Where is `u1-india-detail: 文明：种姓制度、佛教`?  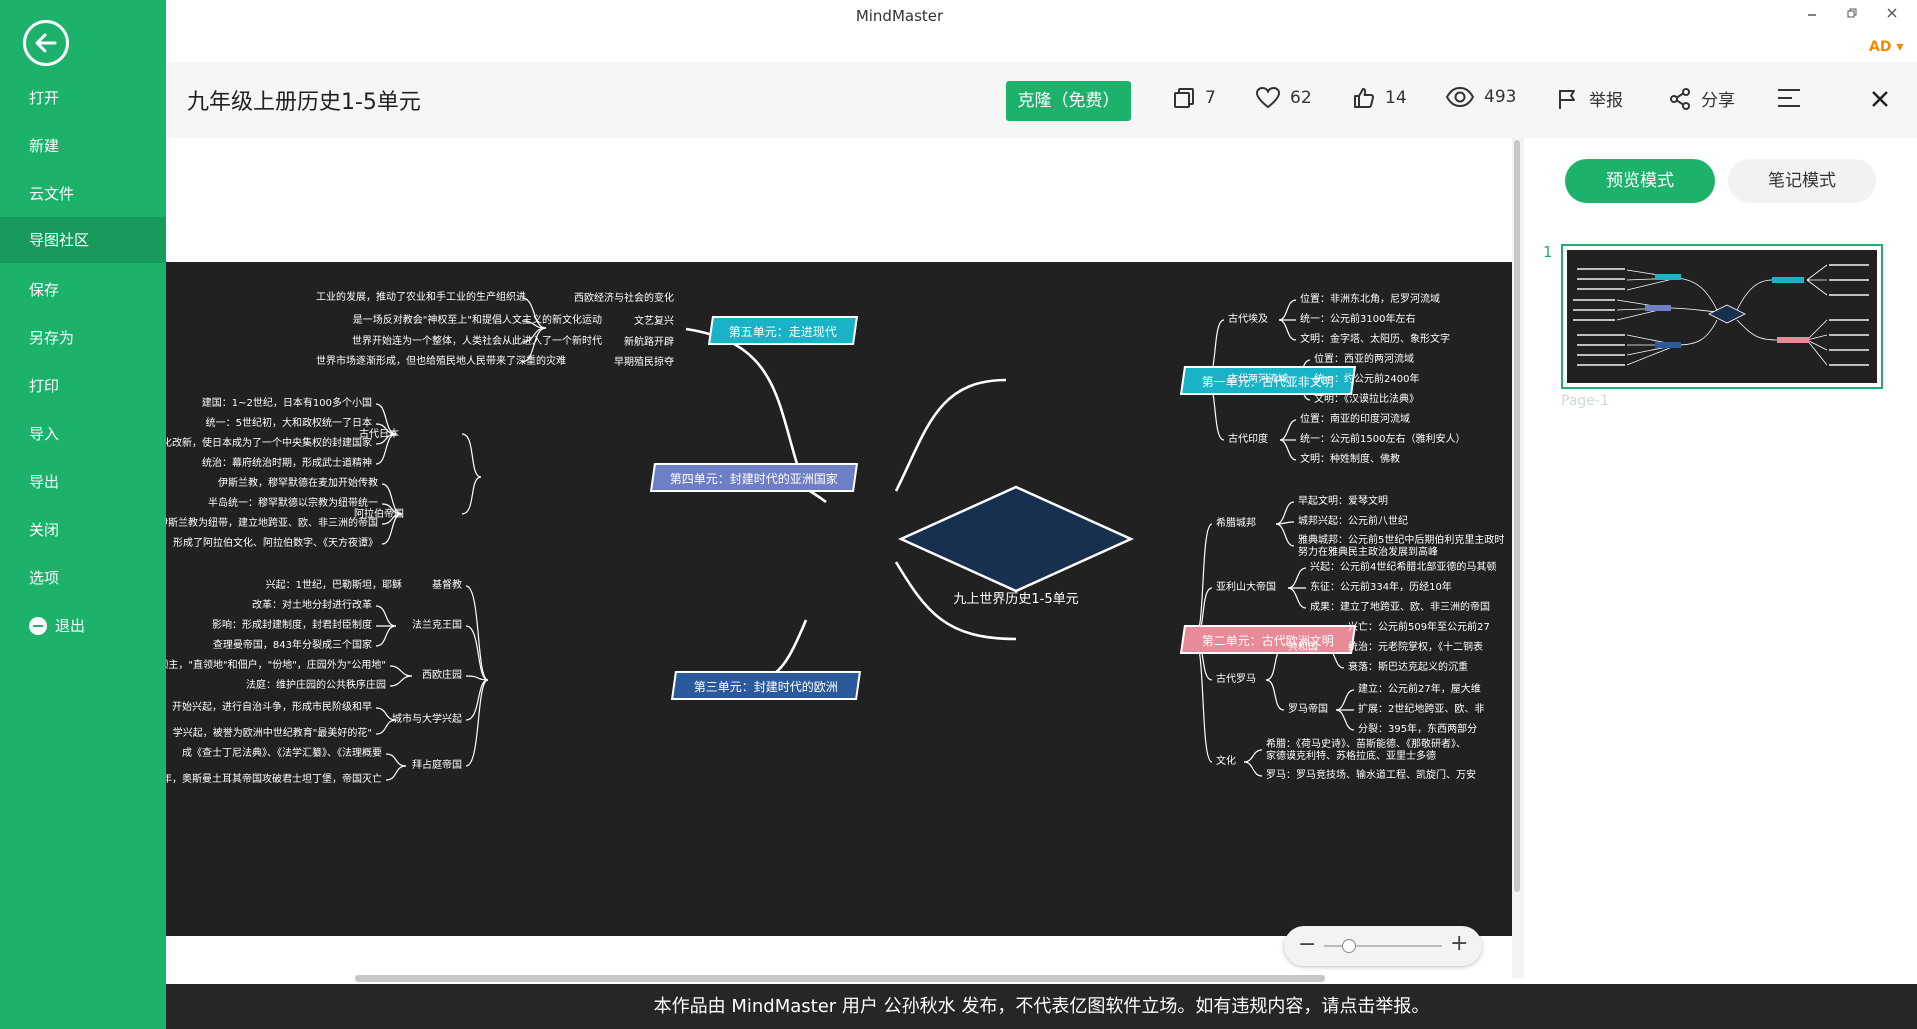 u1-india-detail: 文明：种姓制度、佛教 is located at coordinates (1350, 459).